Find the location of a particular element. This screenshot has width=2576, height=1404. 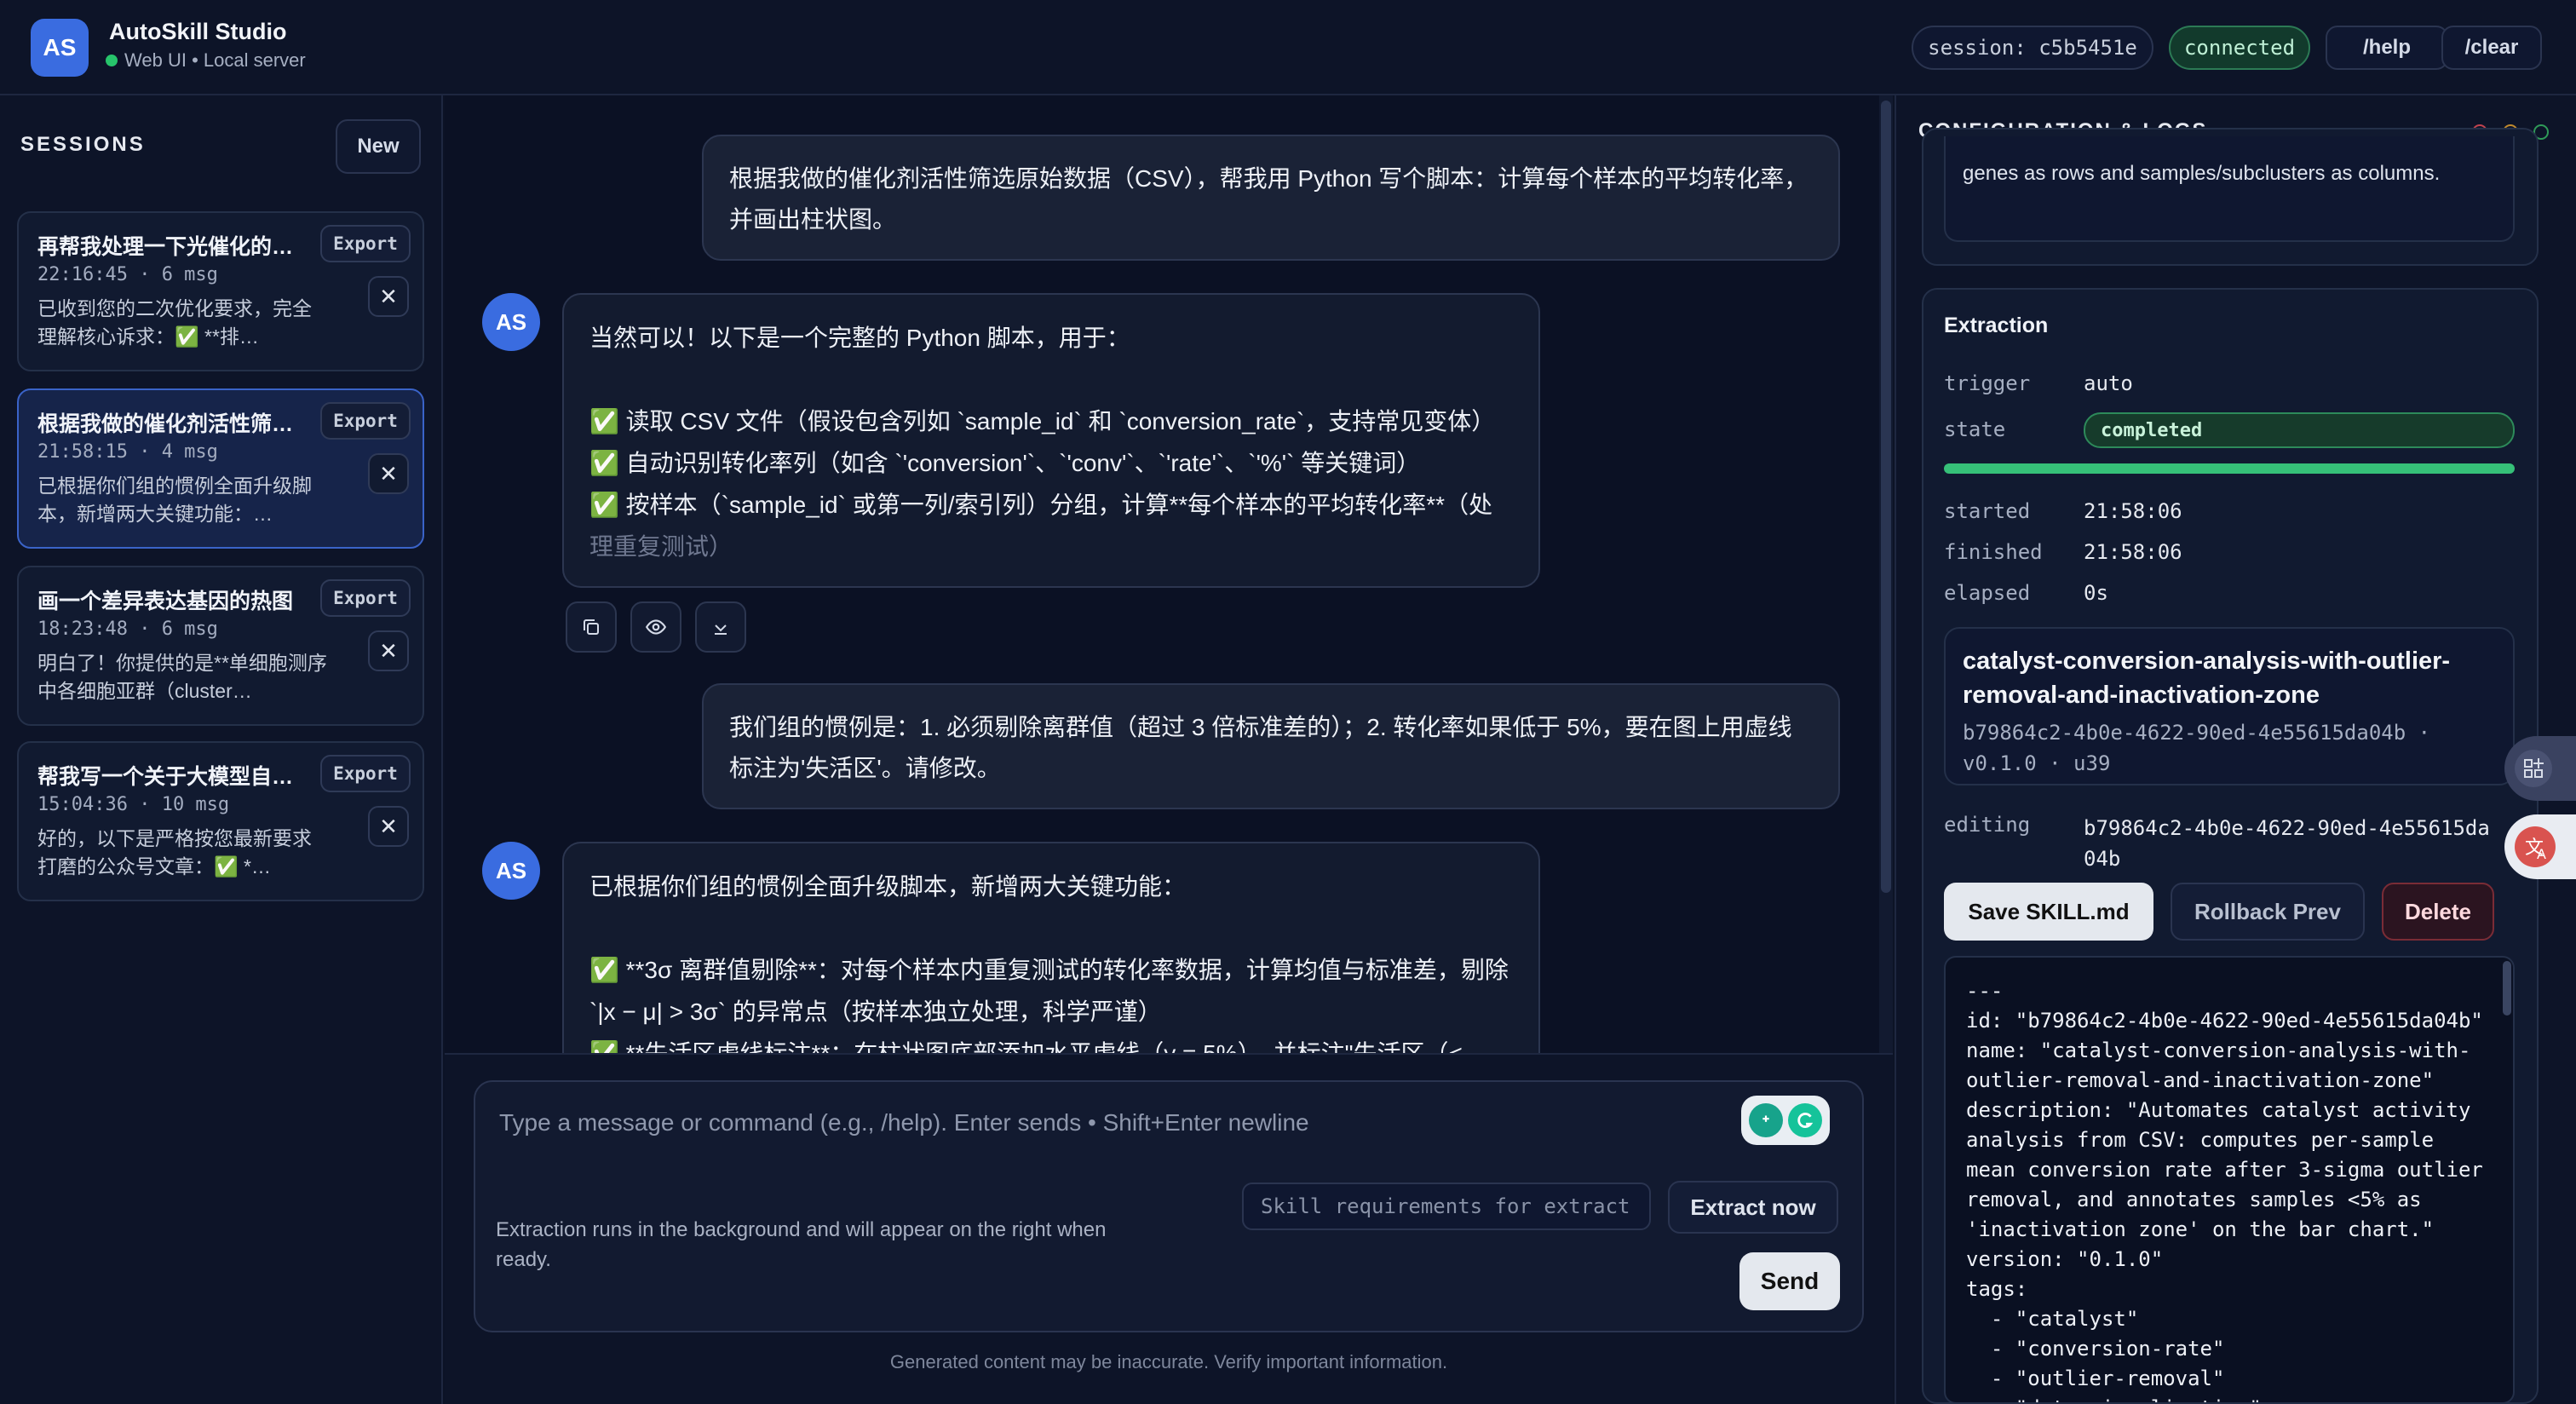

started-value: 21:58:06 is located at coordinates (2133, 511).